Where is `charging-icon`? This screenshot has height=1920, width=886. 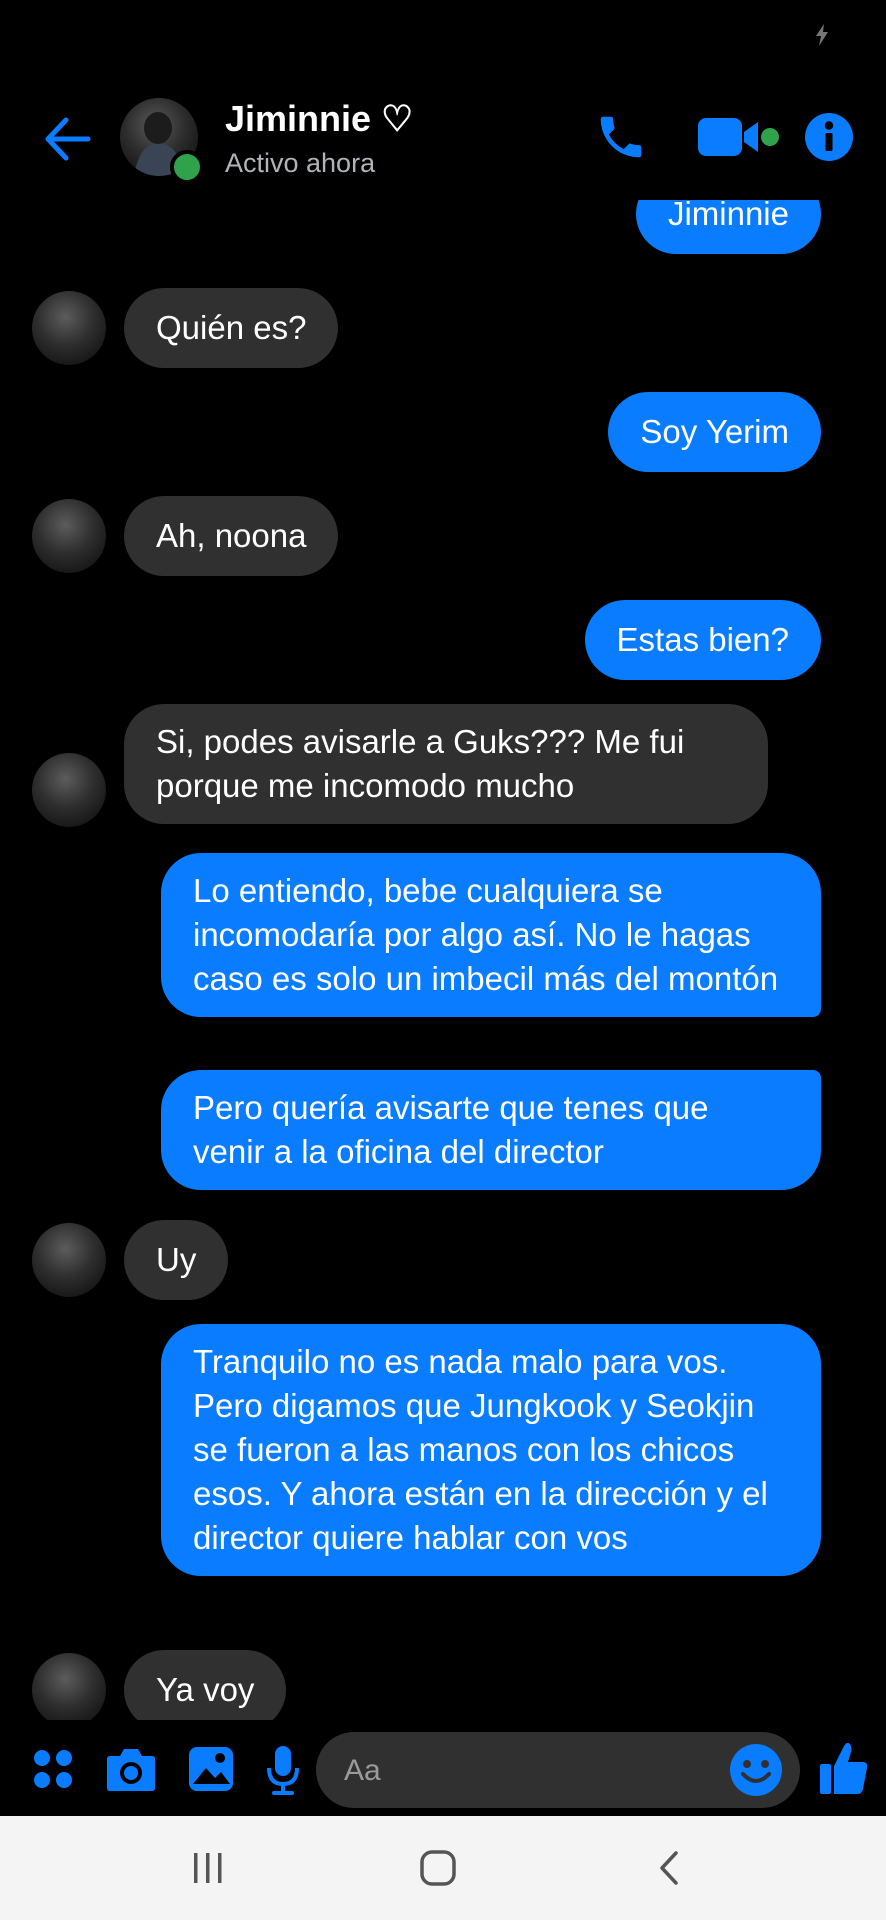
charging-icon is located at coordinates (822, 35).